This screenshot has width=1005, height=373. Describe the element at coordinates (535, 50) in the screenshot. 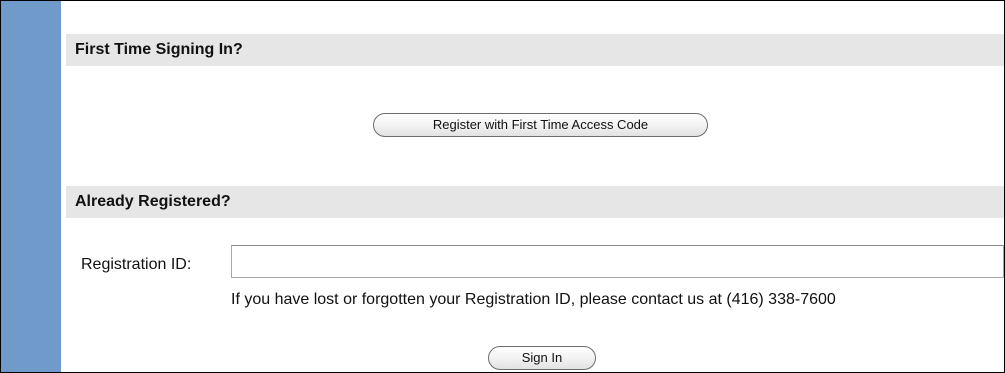

I see `first-time-heading: First Time Signing In?` at that location.